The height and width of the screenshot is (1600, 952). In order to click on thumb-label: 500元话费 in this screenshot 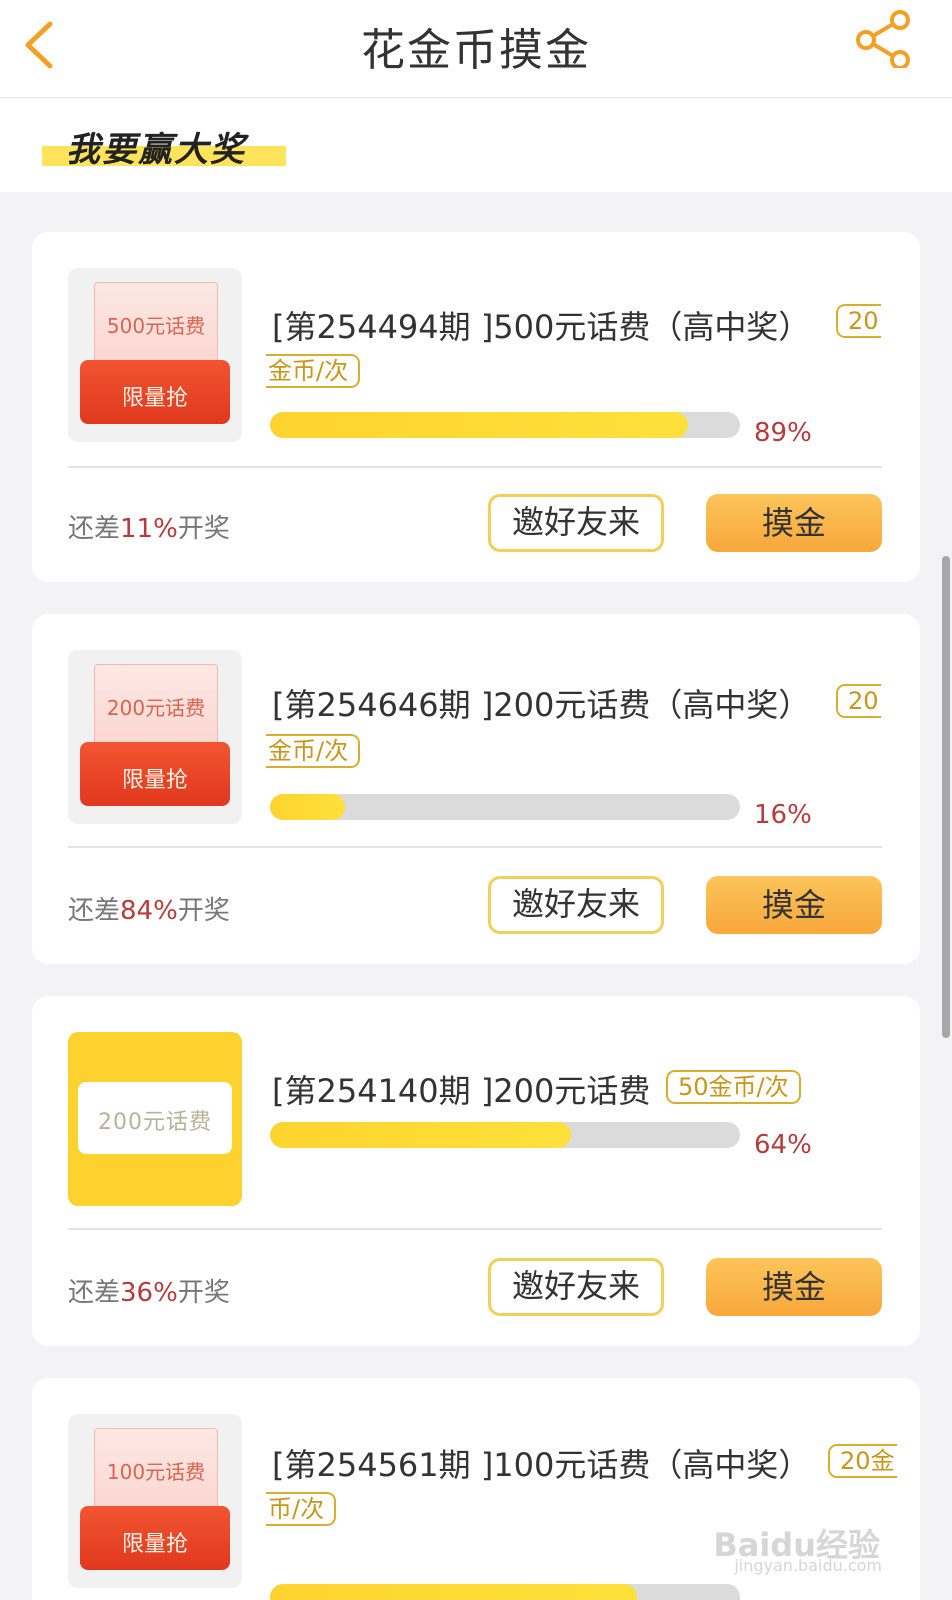, I will do `click(156, 326)`.